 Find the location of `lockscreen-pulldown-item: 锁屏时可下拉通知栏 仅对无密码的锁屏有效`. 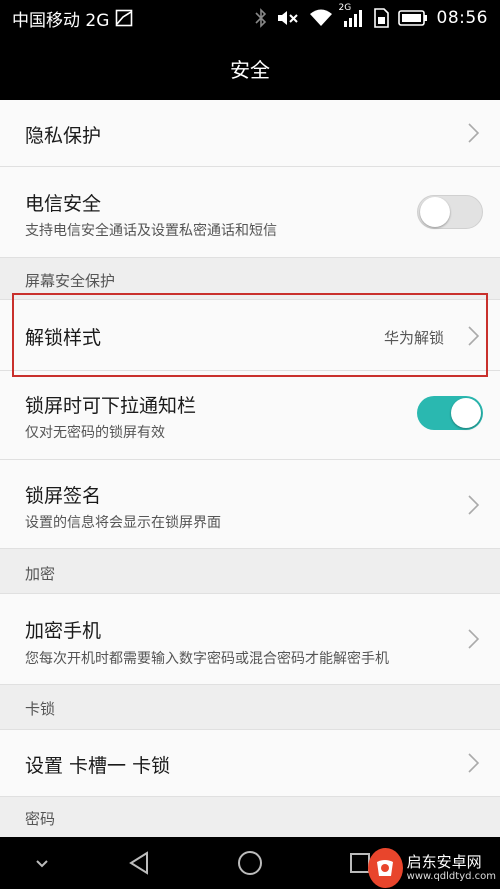

lockscreen-pulldown-item: 锁屏时可下拉通知栏 仅对无密码的锁屏有效 is located at coordinates (250, 415).